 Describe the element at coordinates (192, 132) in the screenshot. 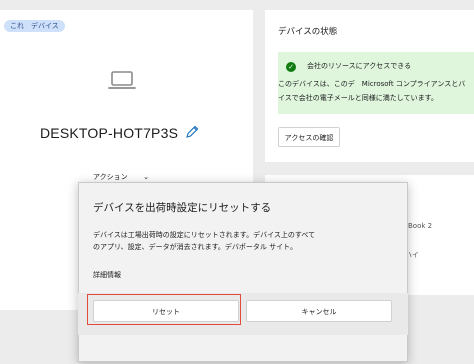

I see `edit-pencil-icon` at that location.